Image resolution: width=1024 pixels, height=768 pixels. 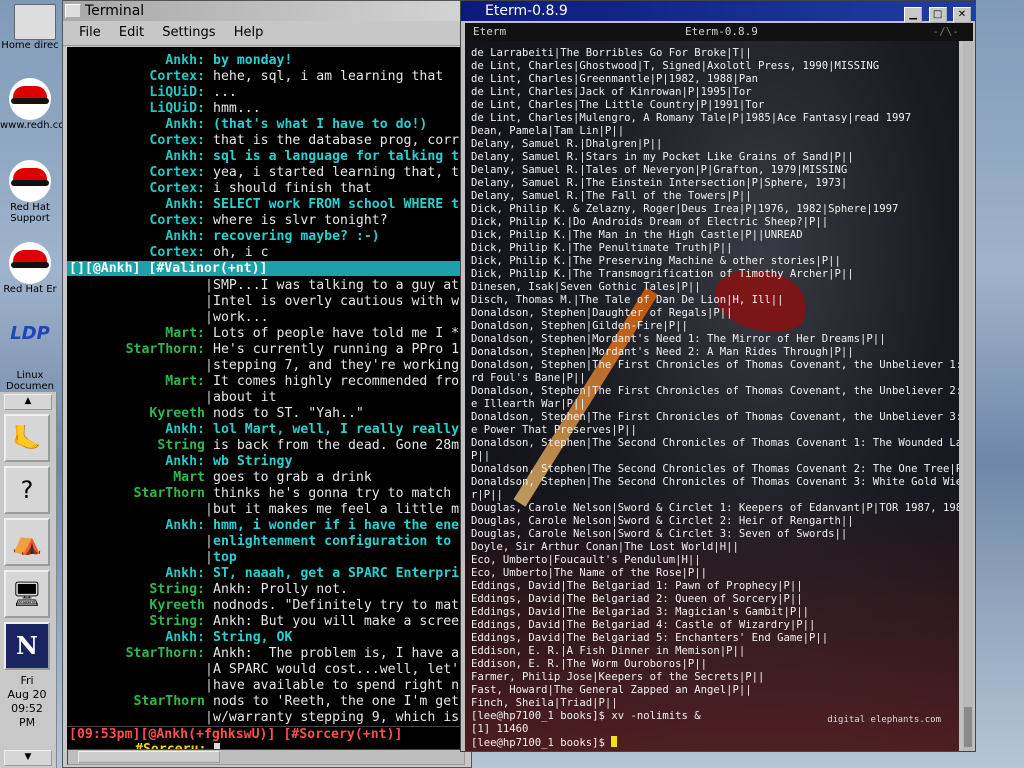 What do you see at coordinates (28, 758) in the screenshot?
I see `panel-hide-down-button: ▼` at bounding box center [28, 758].